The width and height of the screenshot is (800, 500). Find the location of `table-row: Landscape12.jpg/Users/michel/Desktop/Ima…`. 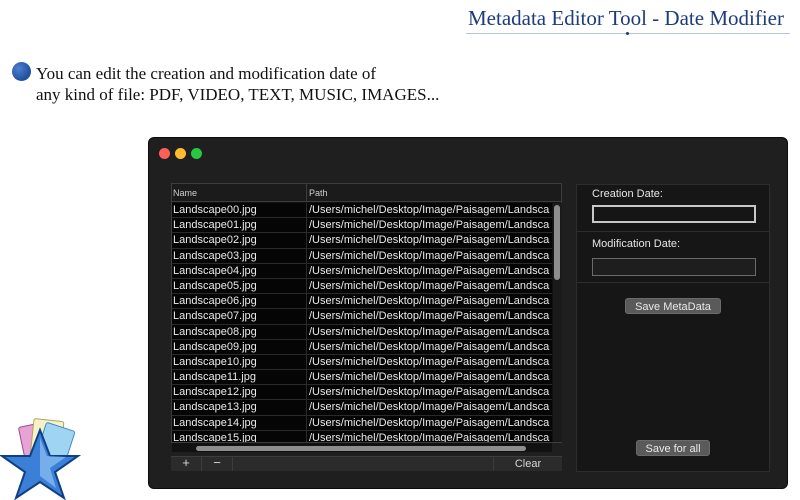

table-row: Landscape12.jpg/Users/michel/Desktop/Ima… is located at coordinates (362, 393).